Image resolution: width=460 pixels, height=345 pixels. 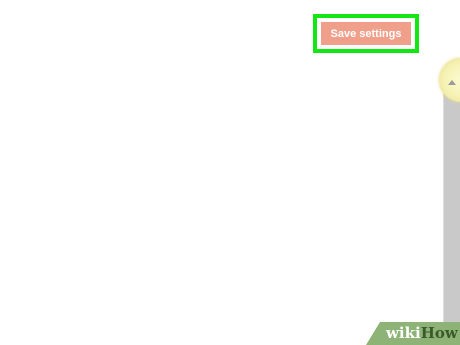 What do you see at coordinates (451, 216) in the screenshot?
I see `vertical-scrollbar` at bounding box center [451, 216].